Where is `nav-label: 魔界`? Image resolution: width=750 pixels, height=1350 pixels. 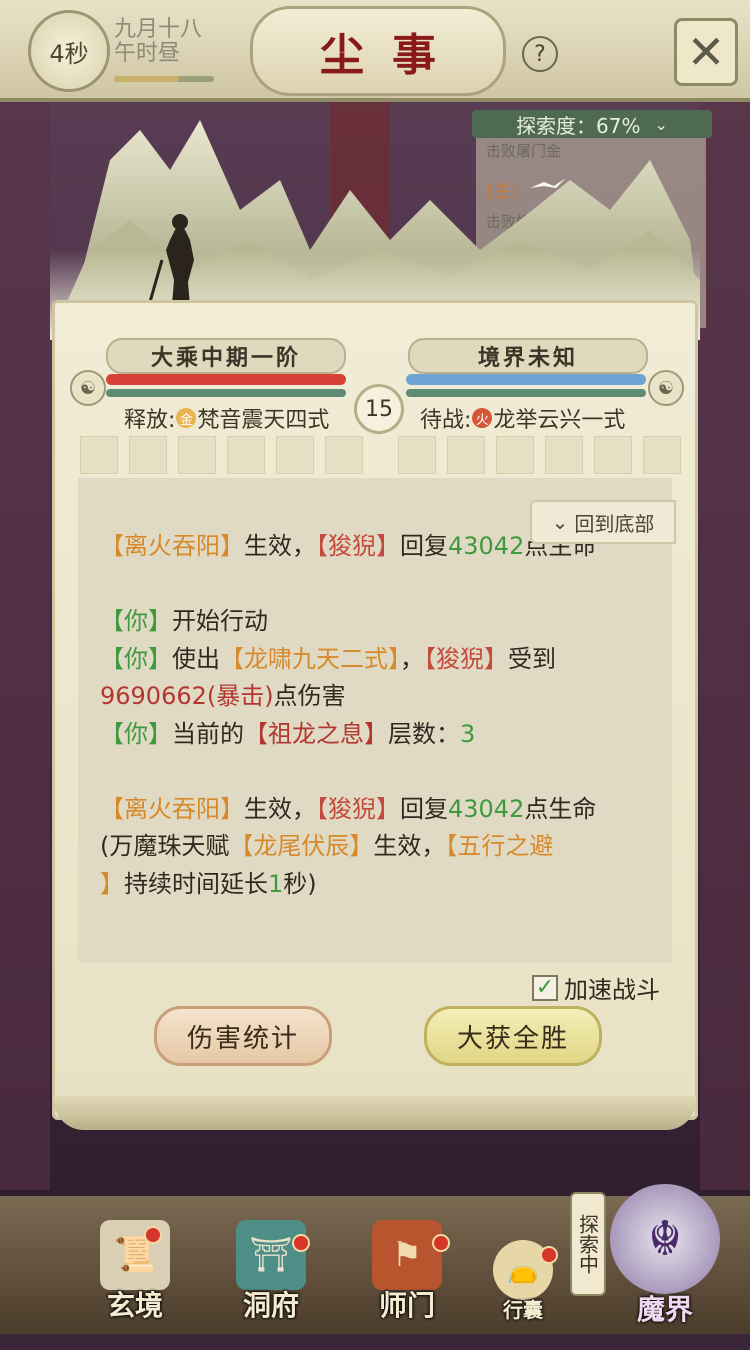 nav-label: 魔界 is located at coordinates (664, 1309).